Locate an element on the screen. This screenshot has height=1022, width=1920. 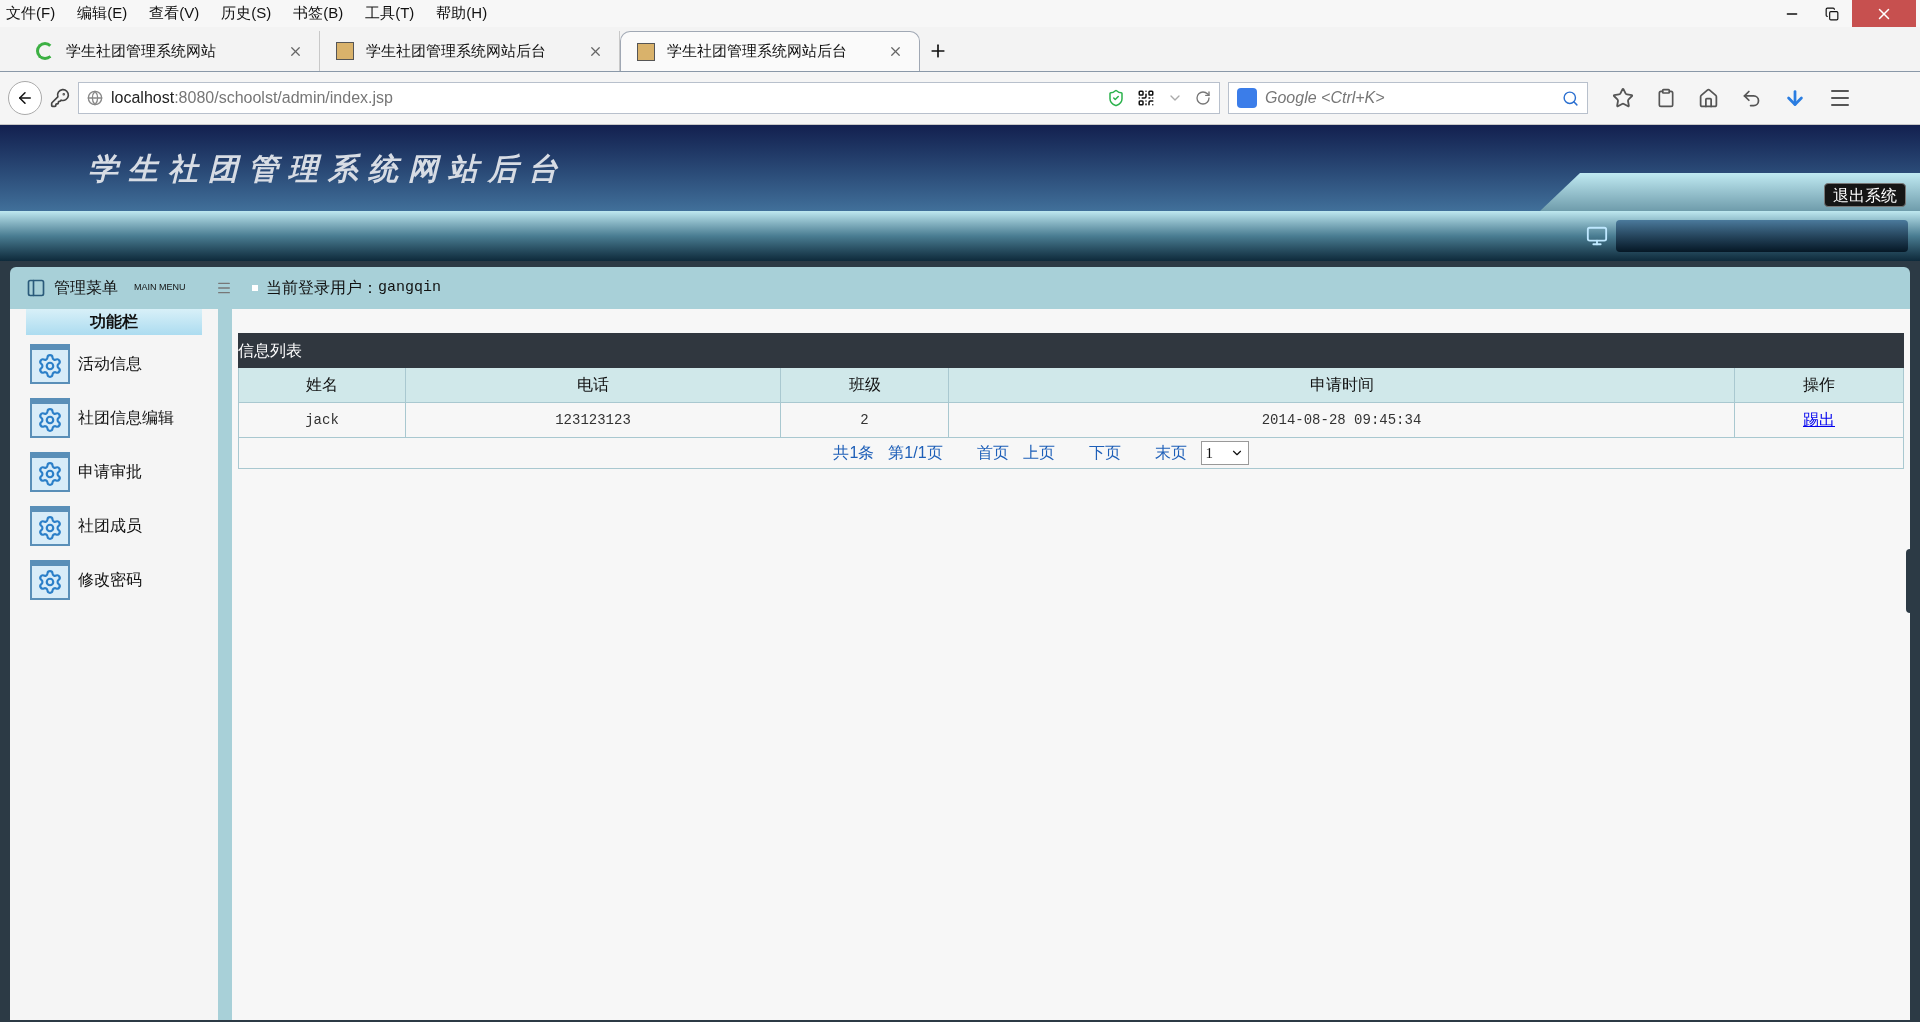
home-icon is located at coordinates (1708, 98).